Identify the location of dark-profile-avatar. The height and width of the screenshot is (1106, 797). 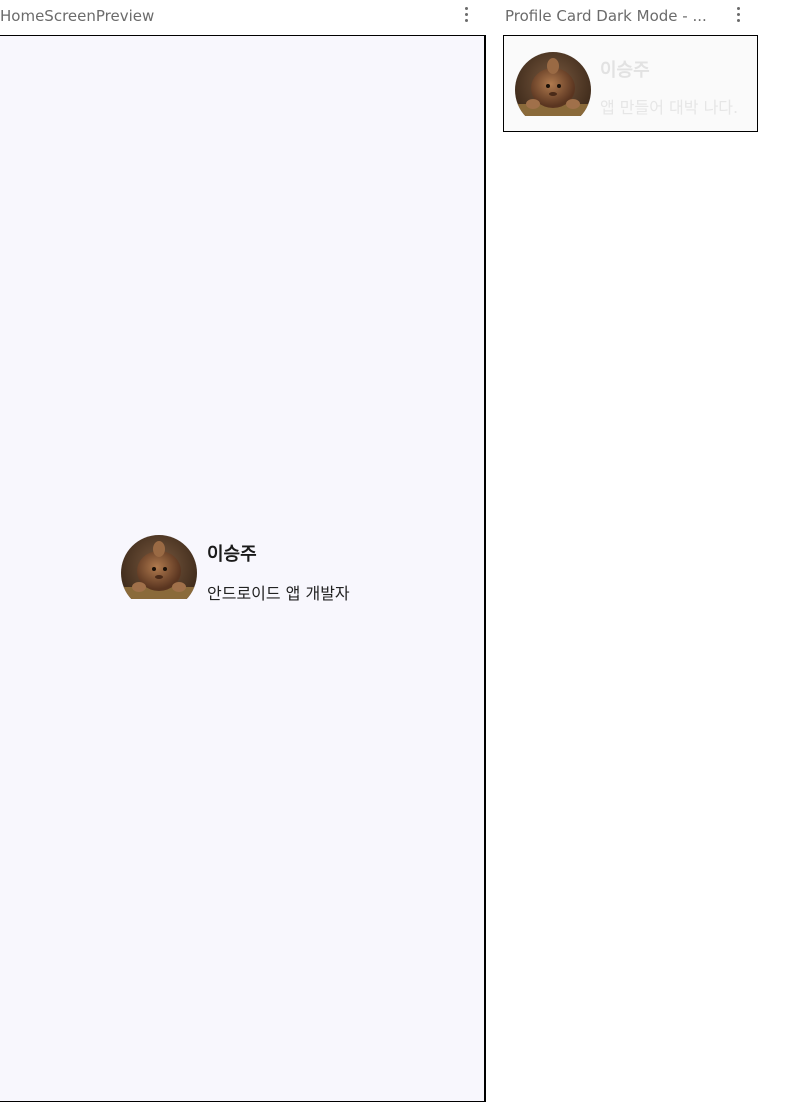
(553, 90).